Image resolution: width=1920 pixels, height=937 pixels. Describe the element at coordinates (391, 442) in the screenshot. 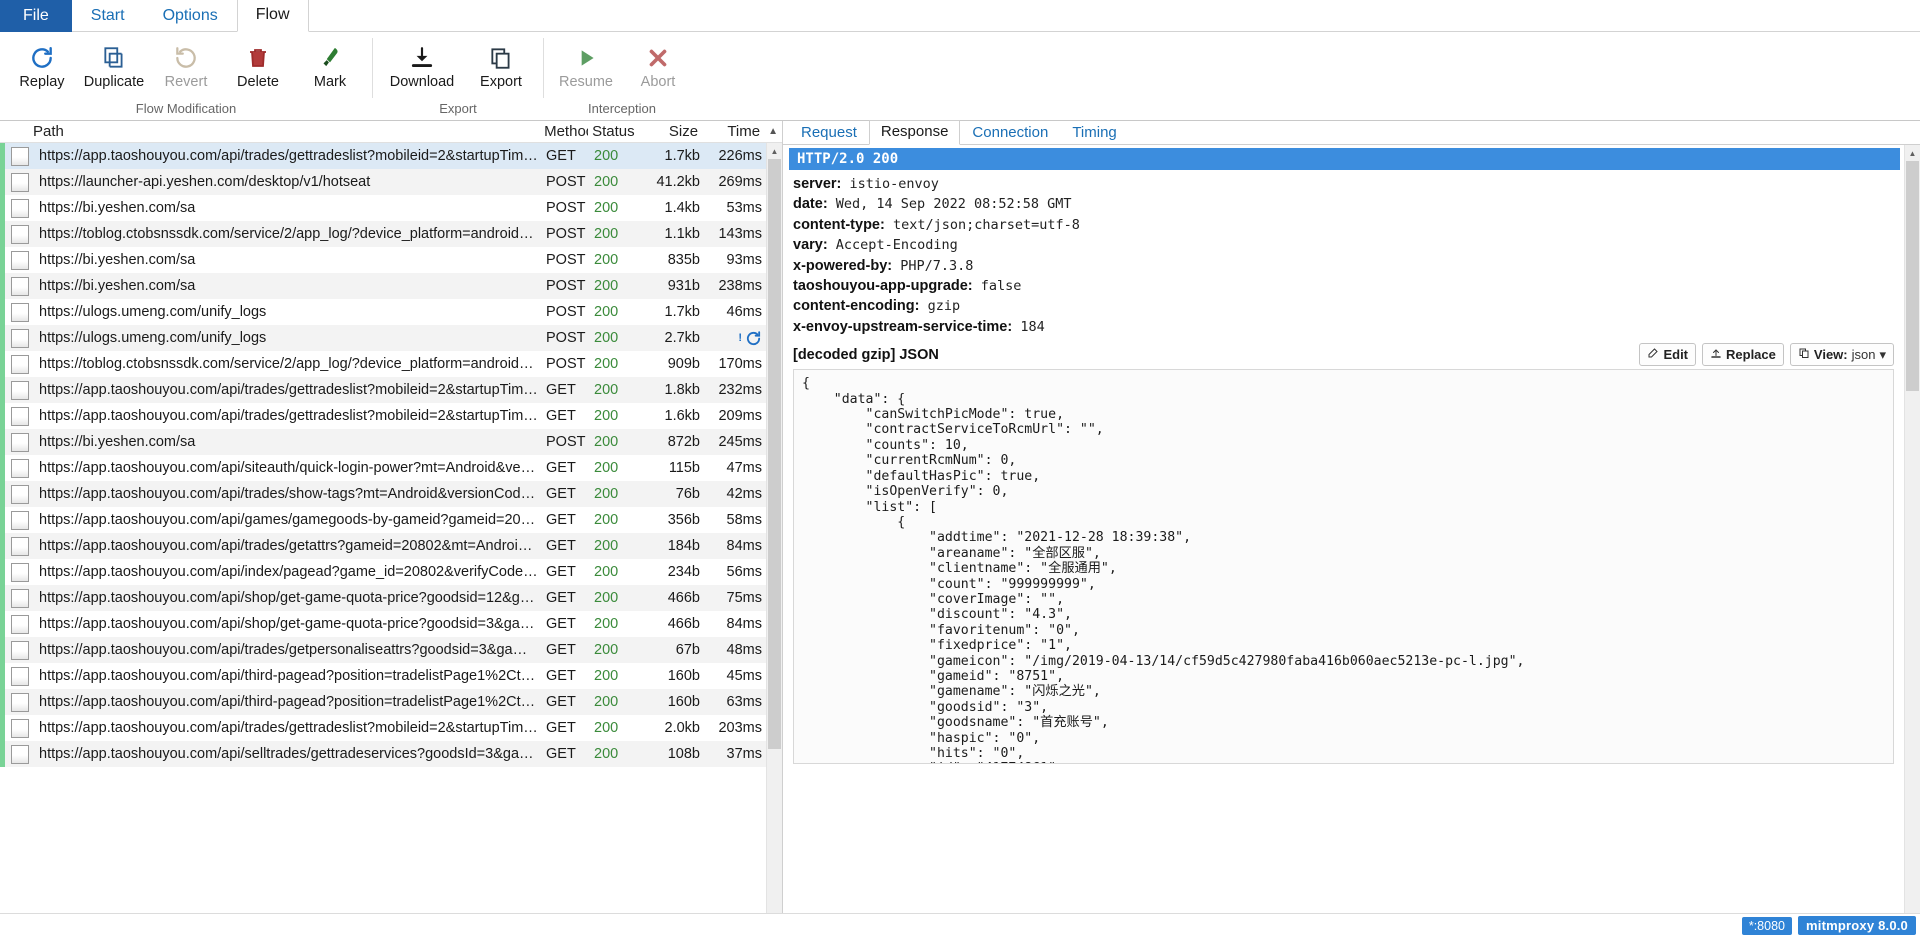

I see `table-row: https://bi.yeshen.com/sa POST 200 872b 245ms` at that location.